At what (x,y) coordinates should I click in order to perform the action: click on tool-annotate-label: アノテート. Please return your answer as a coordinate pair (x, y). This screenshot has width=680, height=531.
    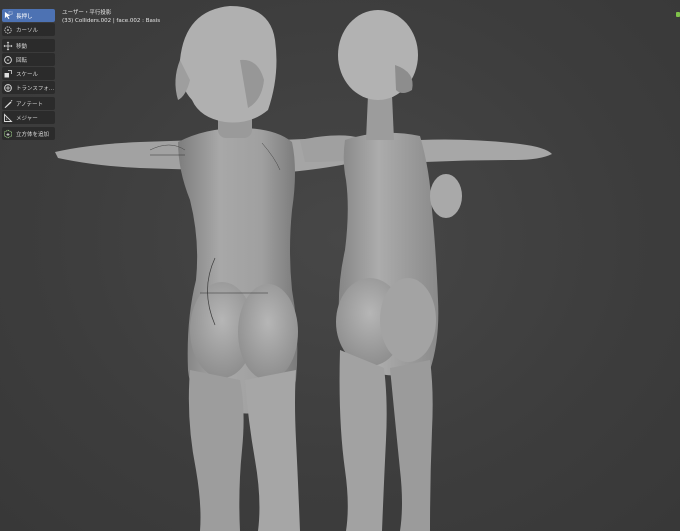
    Looking at the image, I should click on (30, 104).